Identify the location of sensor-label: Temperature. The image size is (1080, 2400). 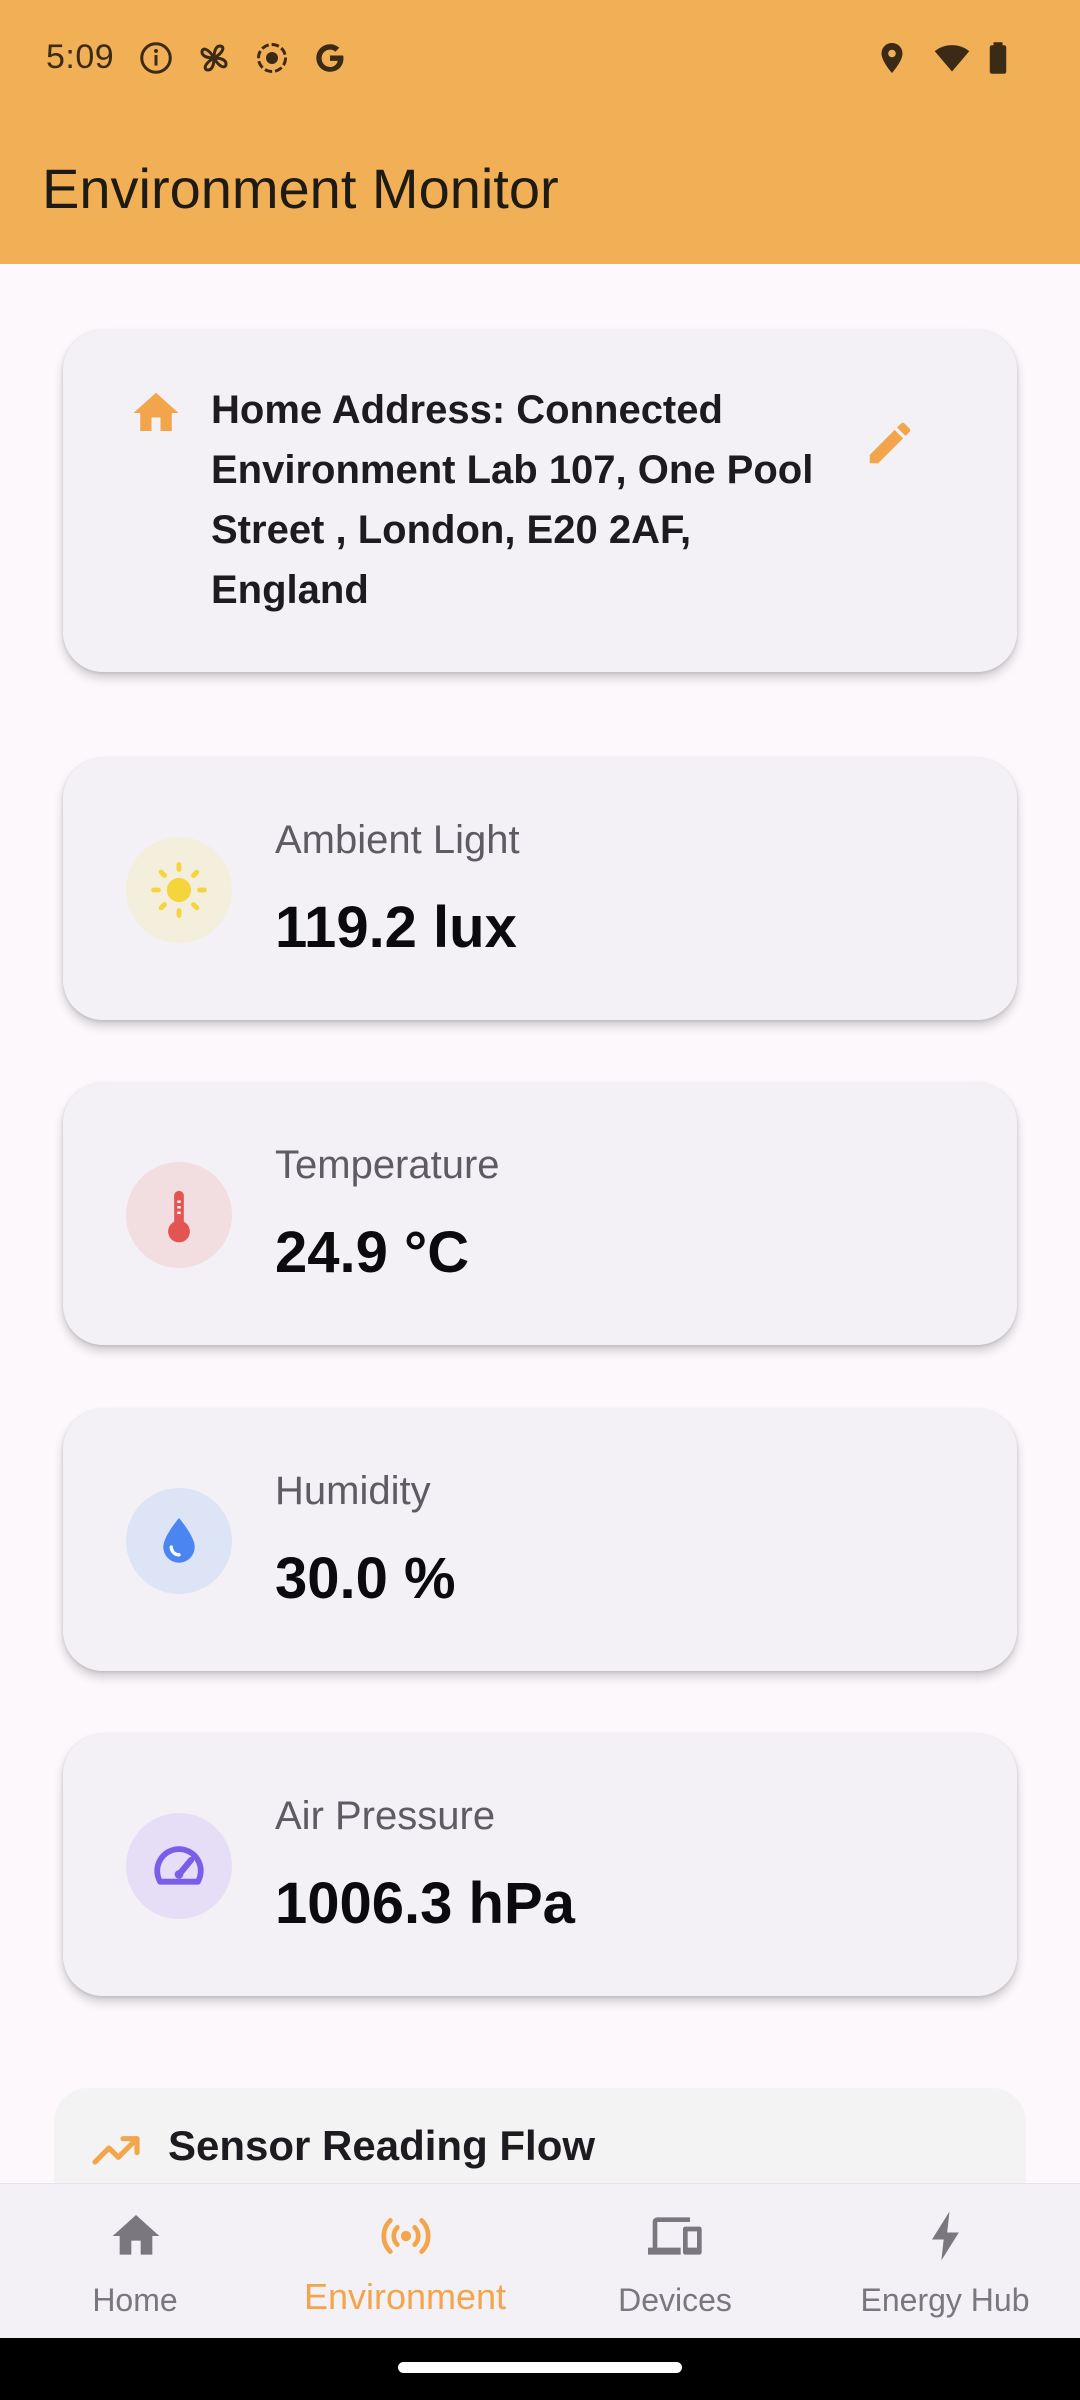
(387, 1165).